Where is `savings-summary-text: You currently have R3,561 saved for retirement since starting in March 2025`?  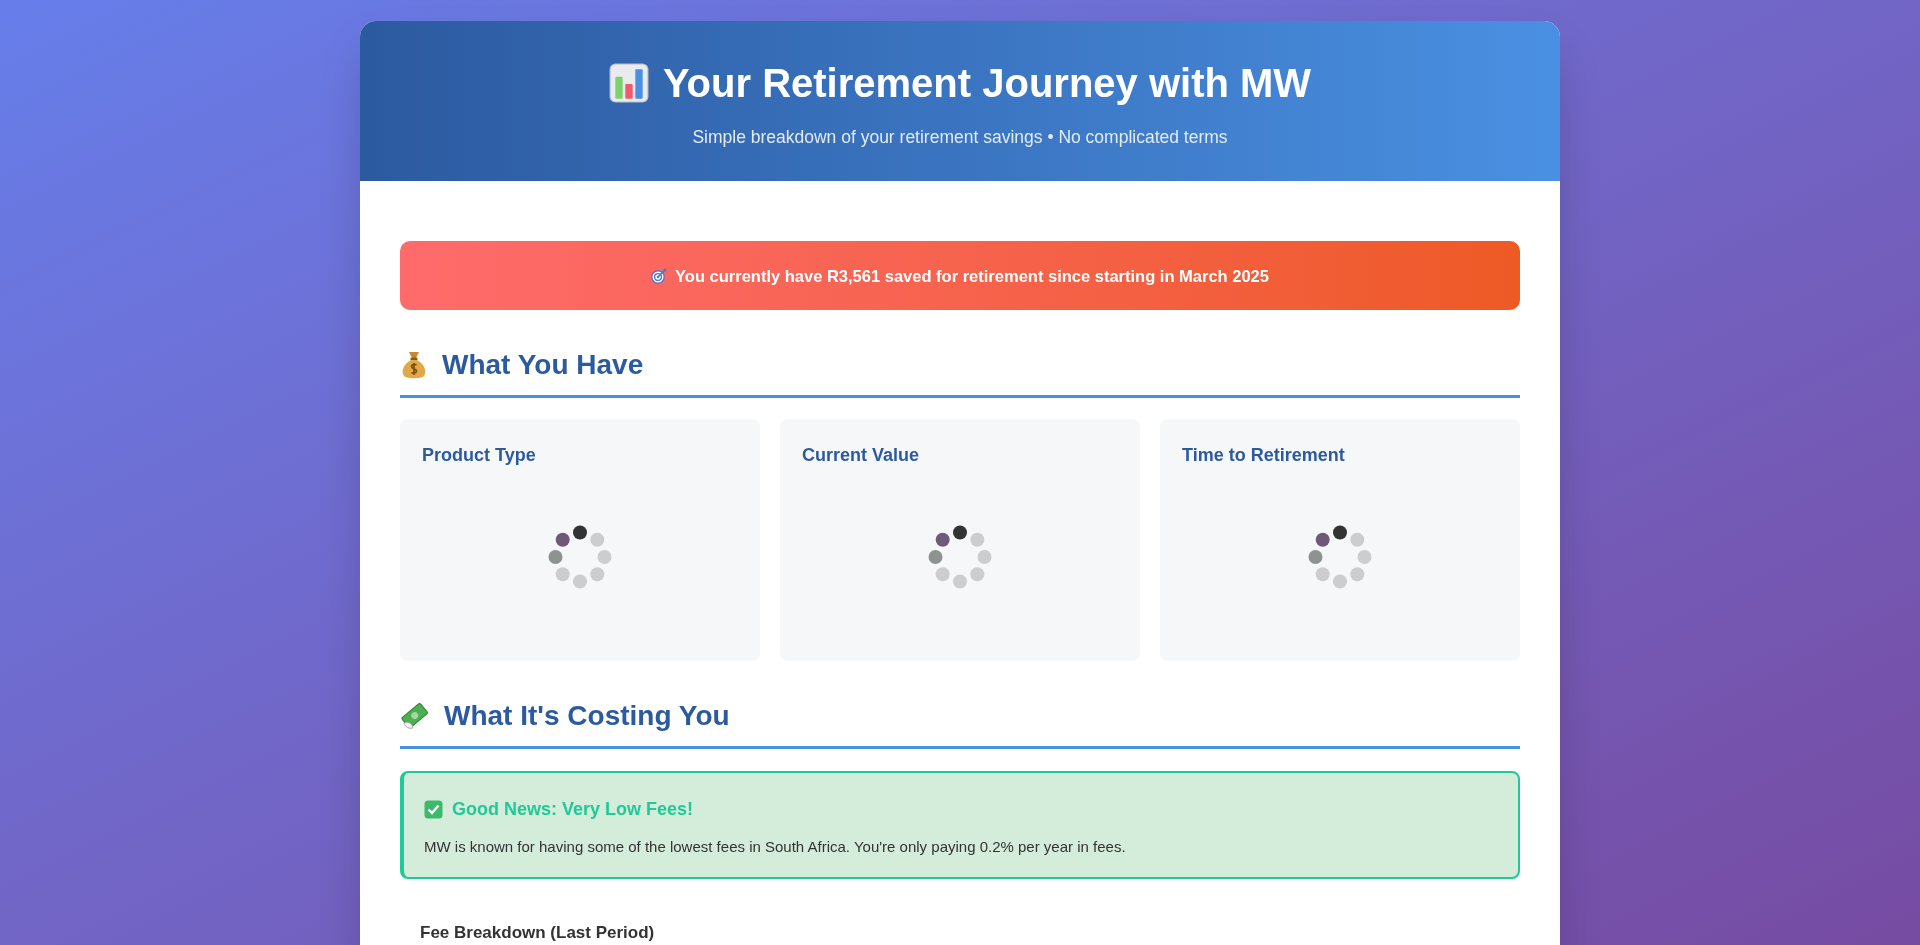 savings-summary-text: You currently have R3,561 saved for retirement since starting in March 2025 is located at coordinates (972, 276).